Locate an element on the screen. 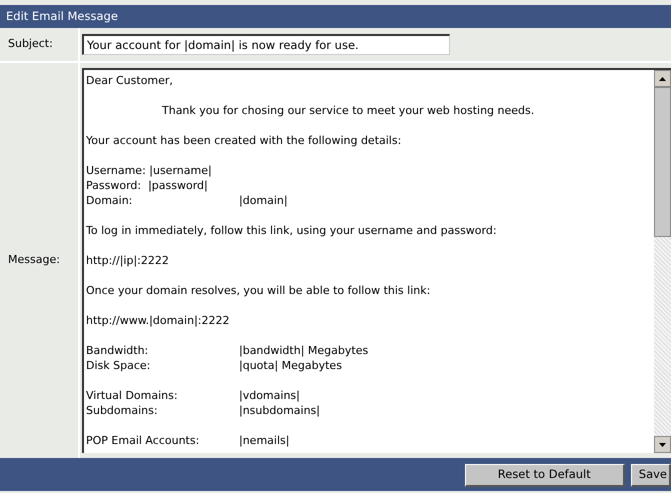 The height and width of the screenshot is (493, 671). up-arrow-icon is located at coordinates (662, 78).